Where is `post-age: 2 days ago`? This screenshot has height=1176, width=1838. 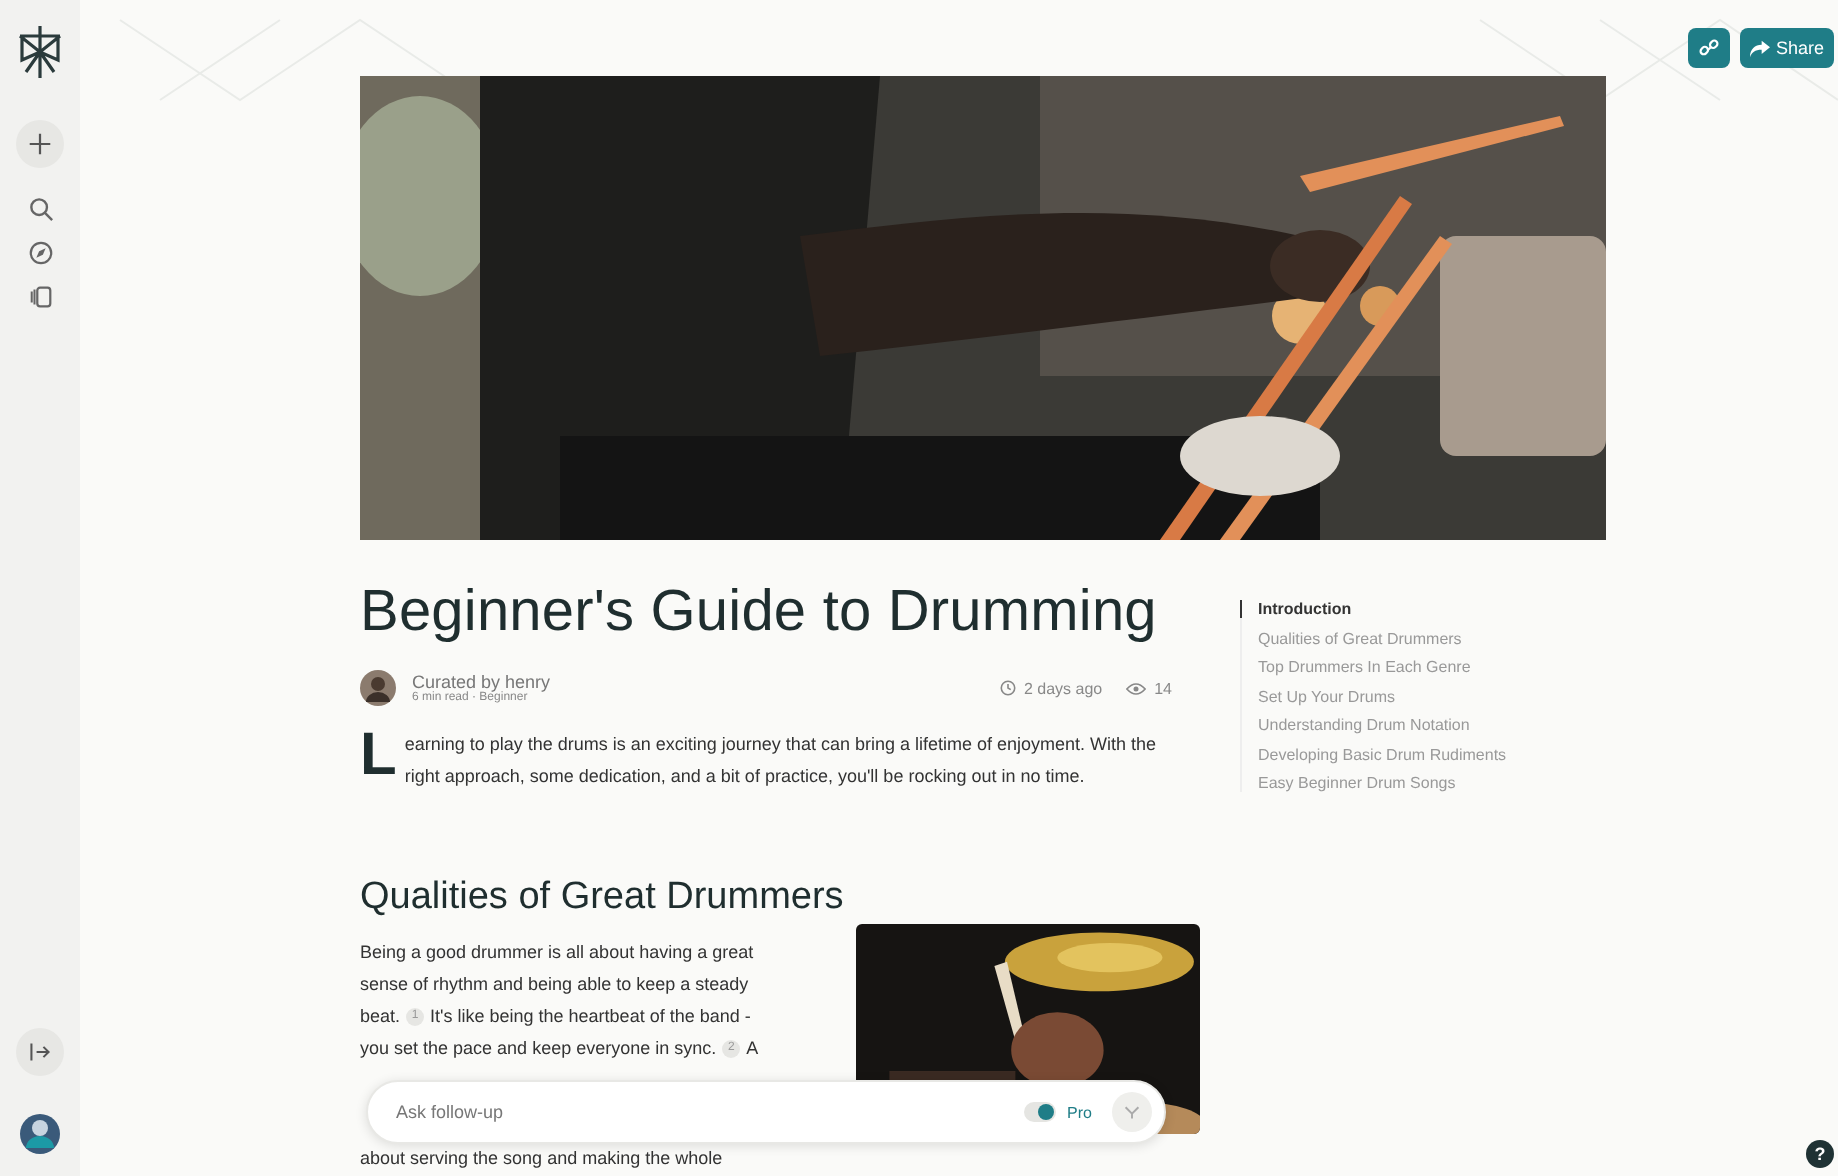 post-age: 2 days ago is located at coordinates (1063, 688).